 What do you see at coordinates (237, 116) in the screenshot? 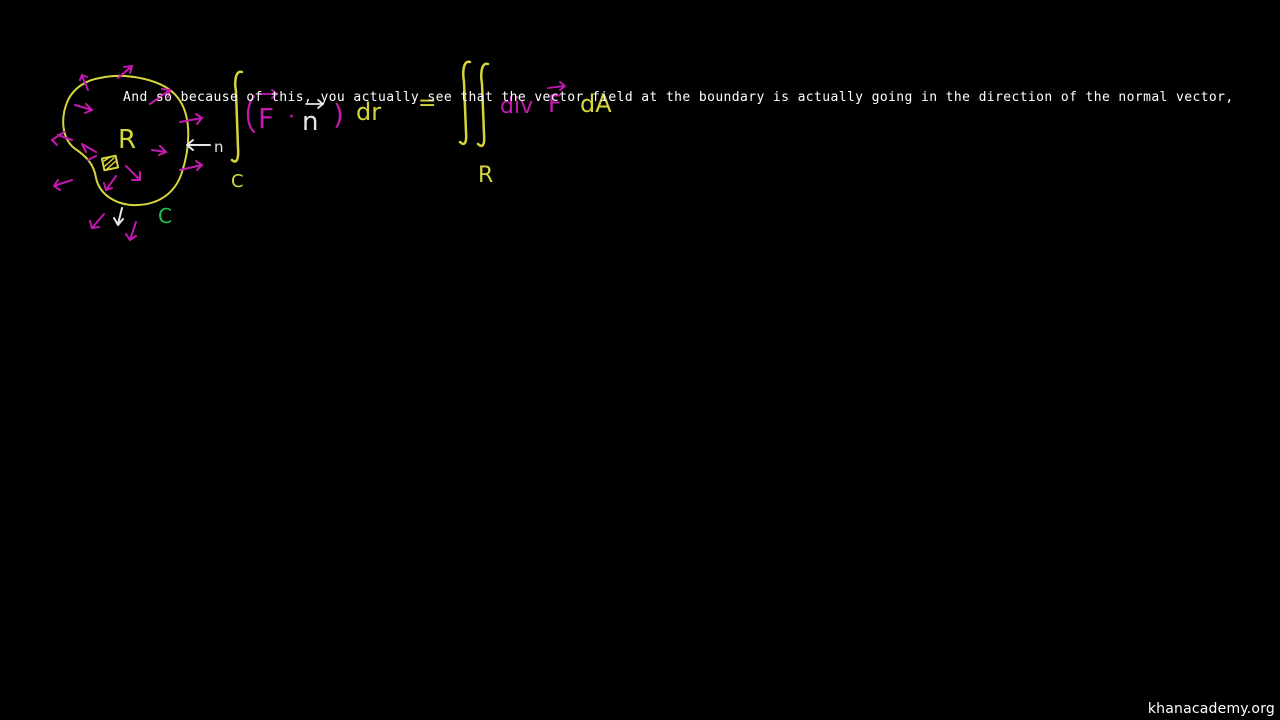
I see `line-integral-sign` at bounding box center [237, 116].